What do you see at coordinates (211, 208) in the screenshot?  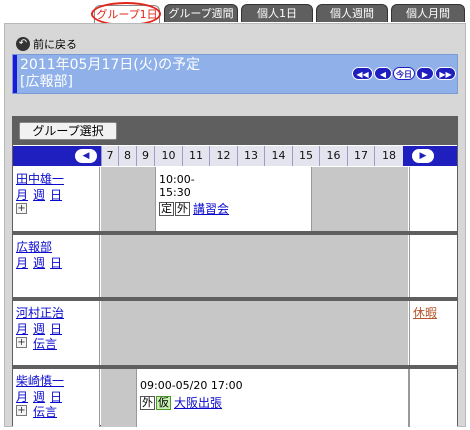 I see `event-title: 講習会` at bounding box center [211, 208].